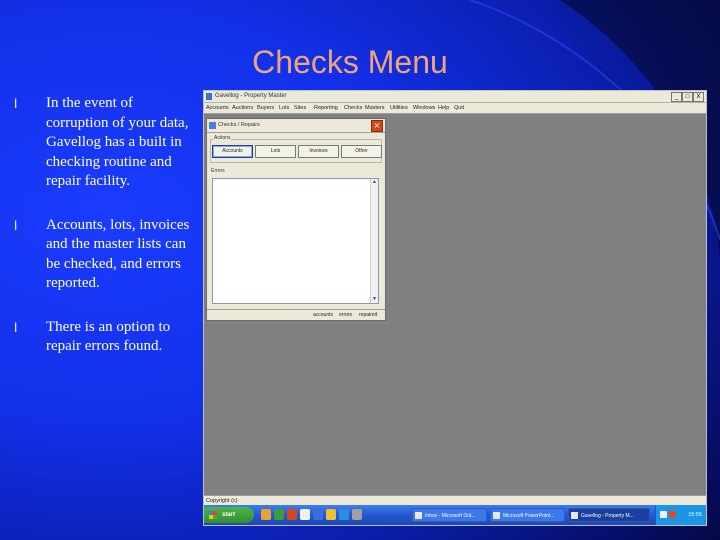  I want to click on quicklaunch-outlook-icon, so click(331, 514).